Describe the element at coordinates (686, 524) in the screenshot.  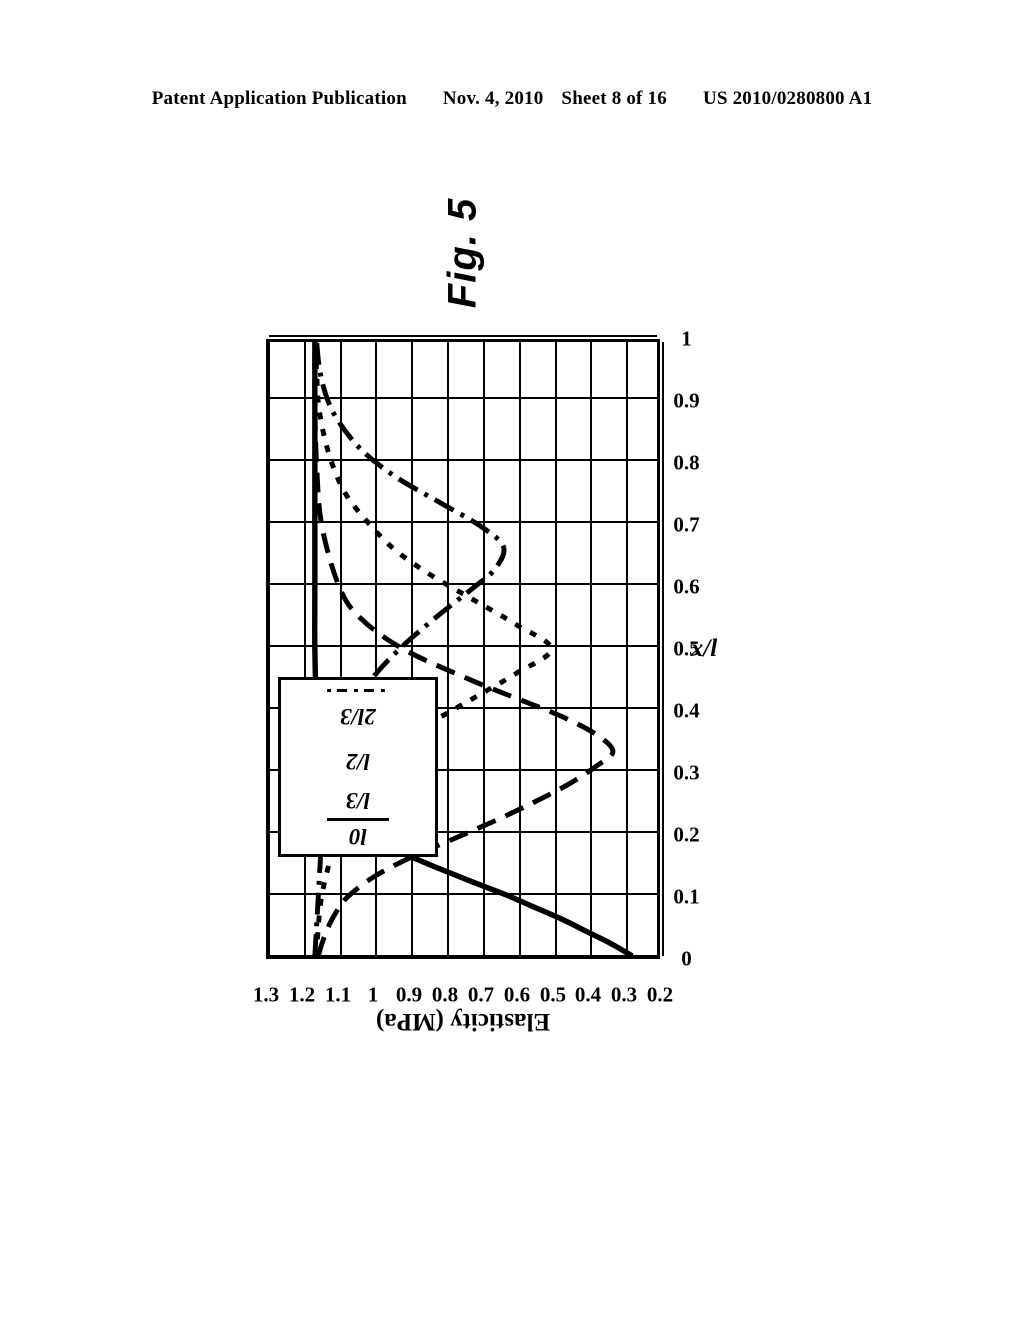
I see `x-tick-label: 0.7` at that location.